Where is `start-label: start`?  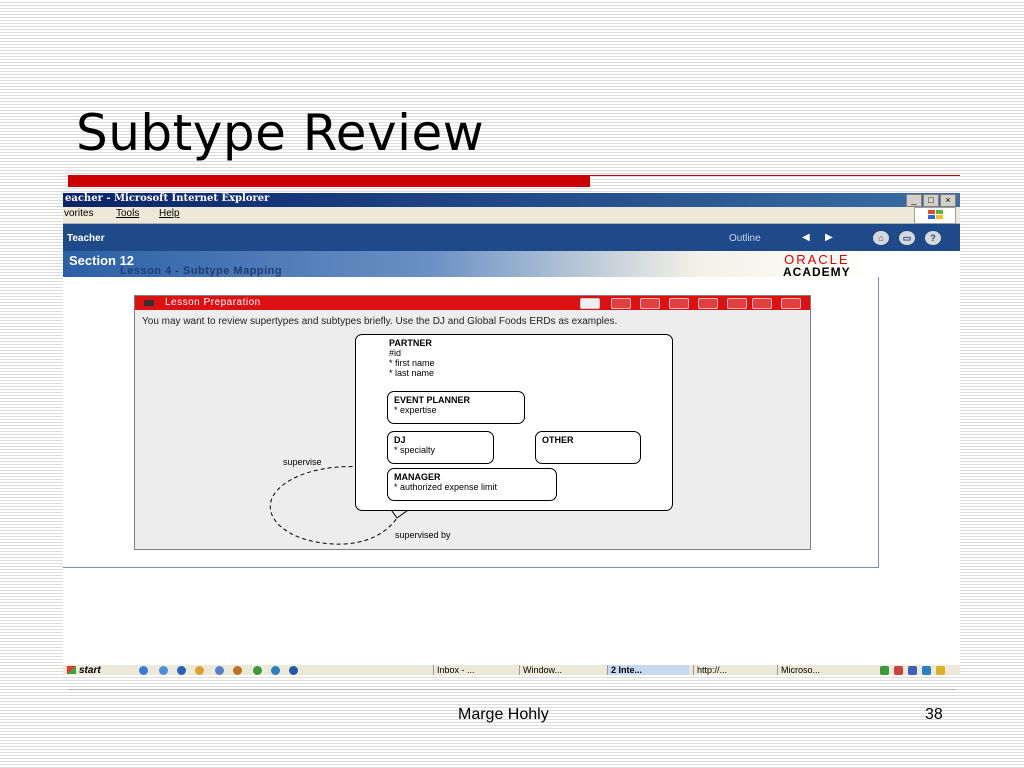 start-label: start is located at coordinates (90, 670).